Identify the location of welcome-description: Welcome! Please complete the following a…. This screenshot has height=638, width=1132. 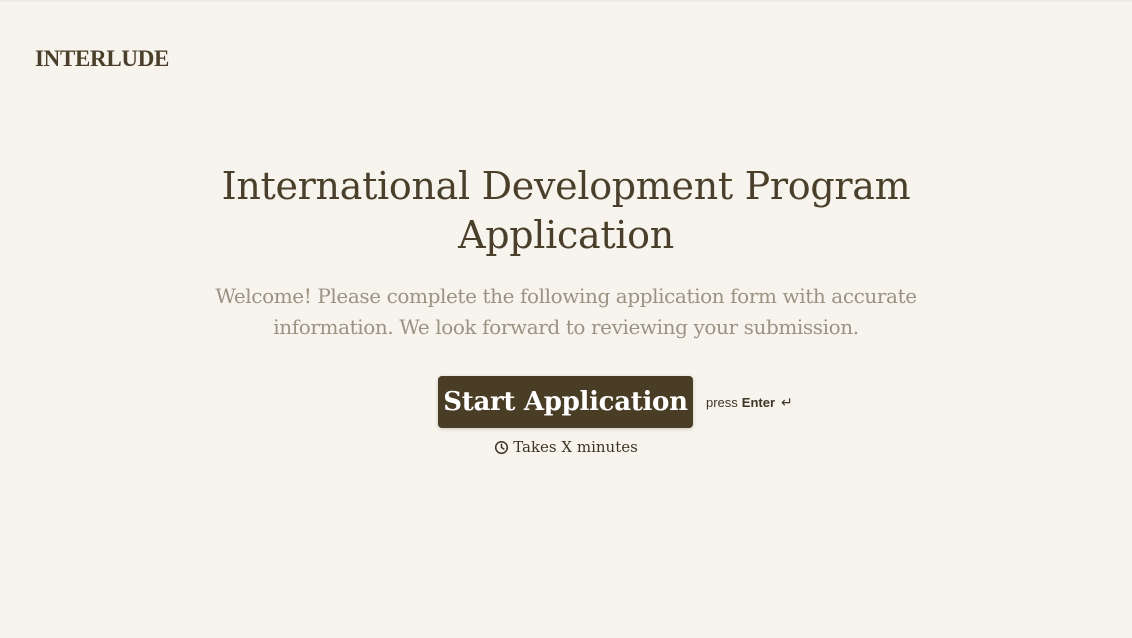
(566, 311).